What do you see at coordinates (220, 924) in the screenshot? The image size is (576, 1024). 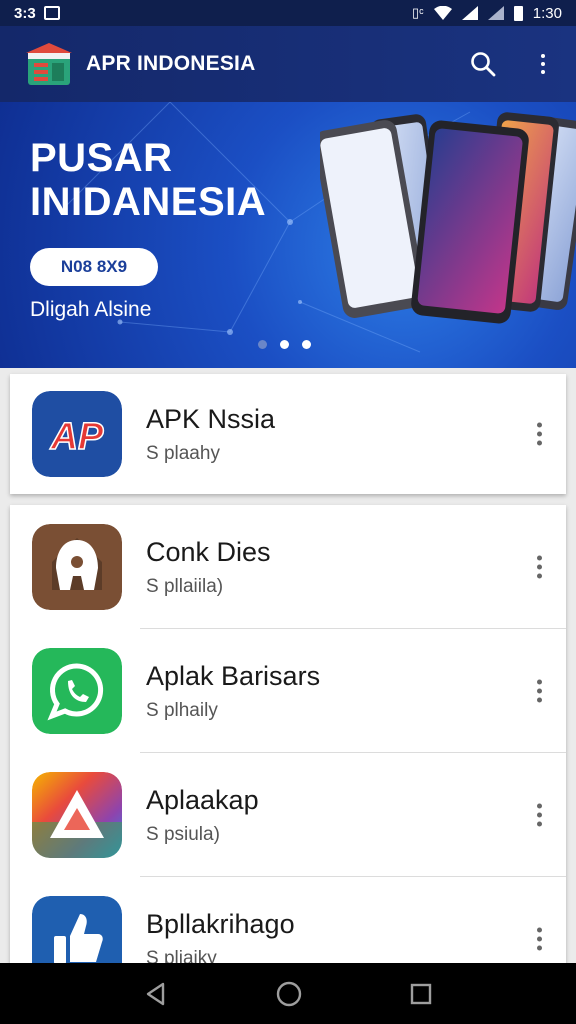 I see `app-name: Bpllakrihago` at bounding box center [220, 924].